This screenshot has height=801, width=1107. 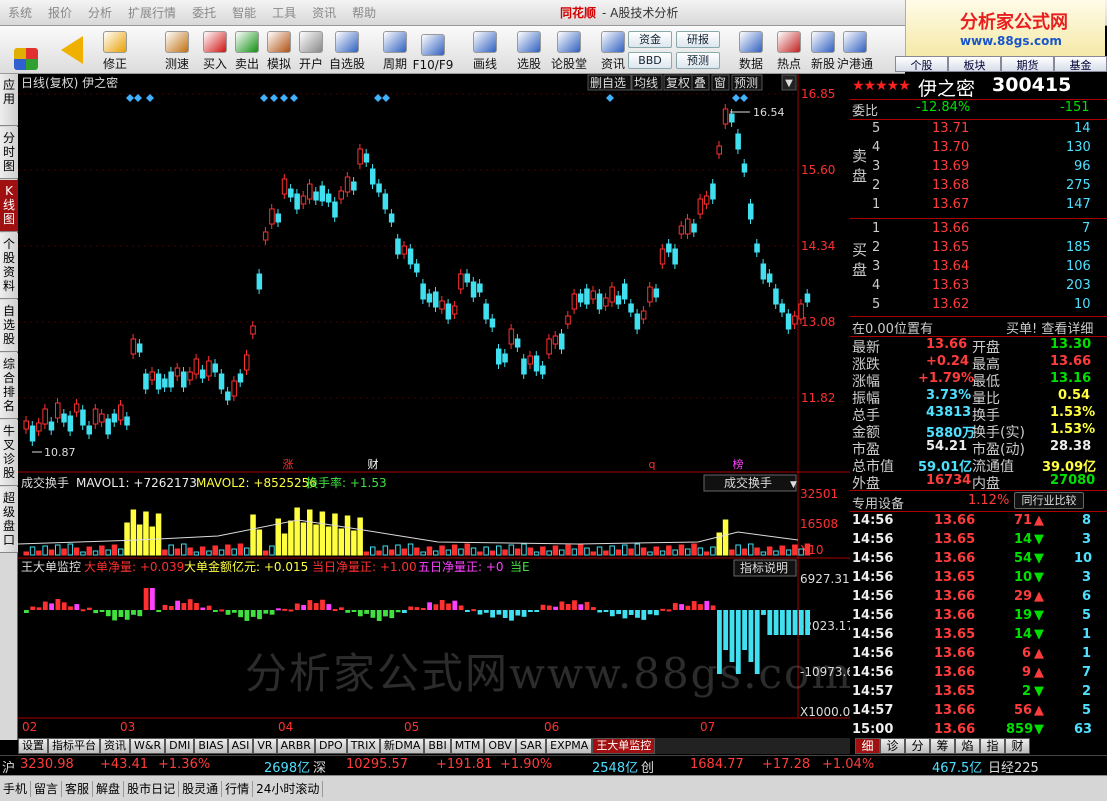 I want to click on toolbar-button-16: 沪港通, so click(x=855, y=50).